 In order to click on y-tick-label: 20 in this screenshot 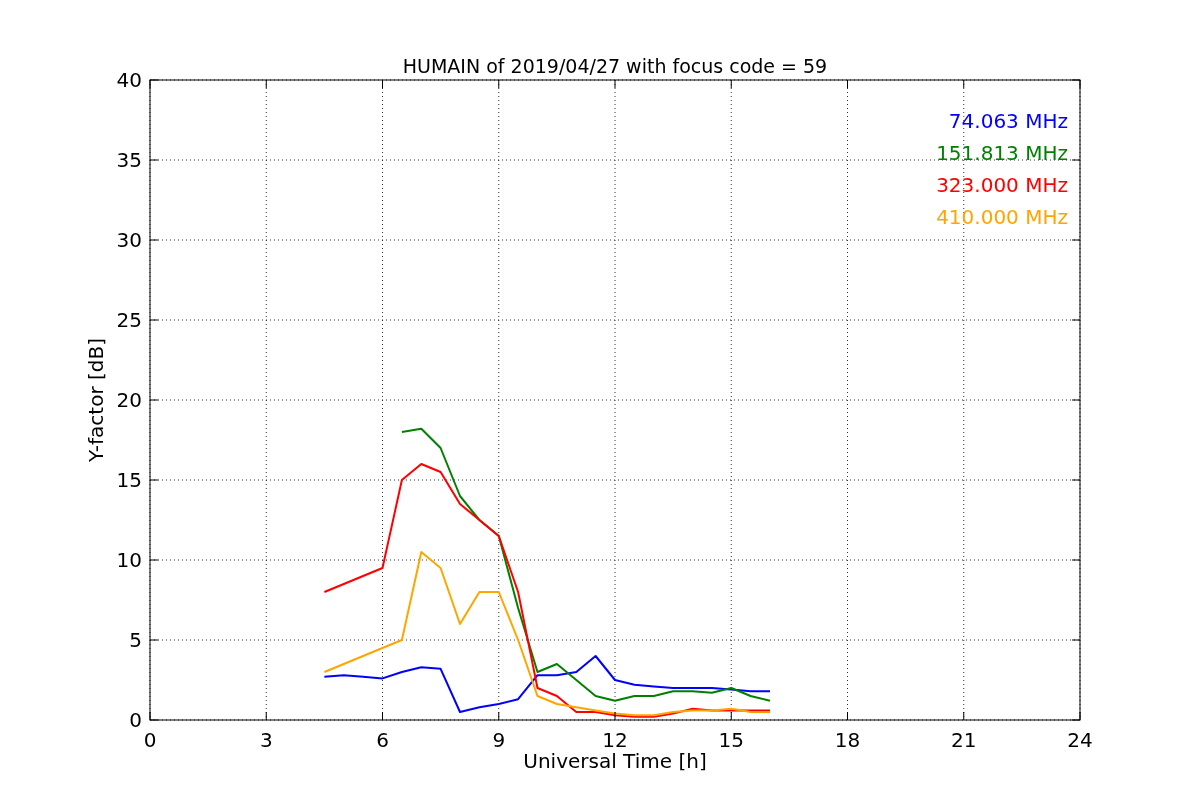, I will do `click(129, 400)`.